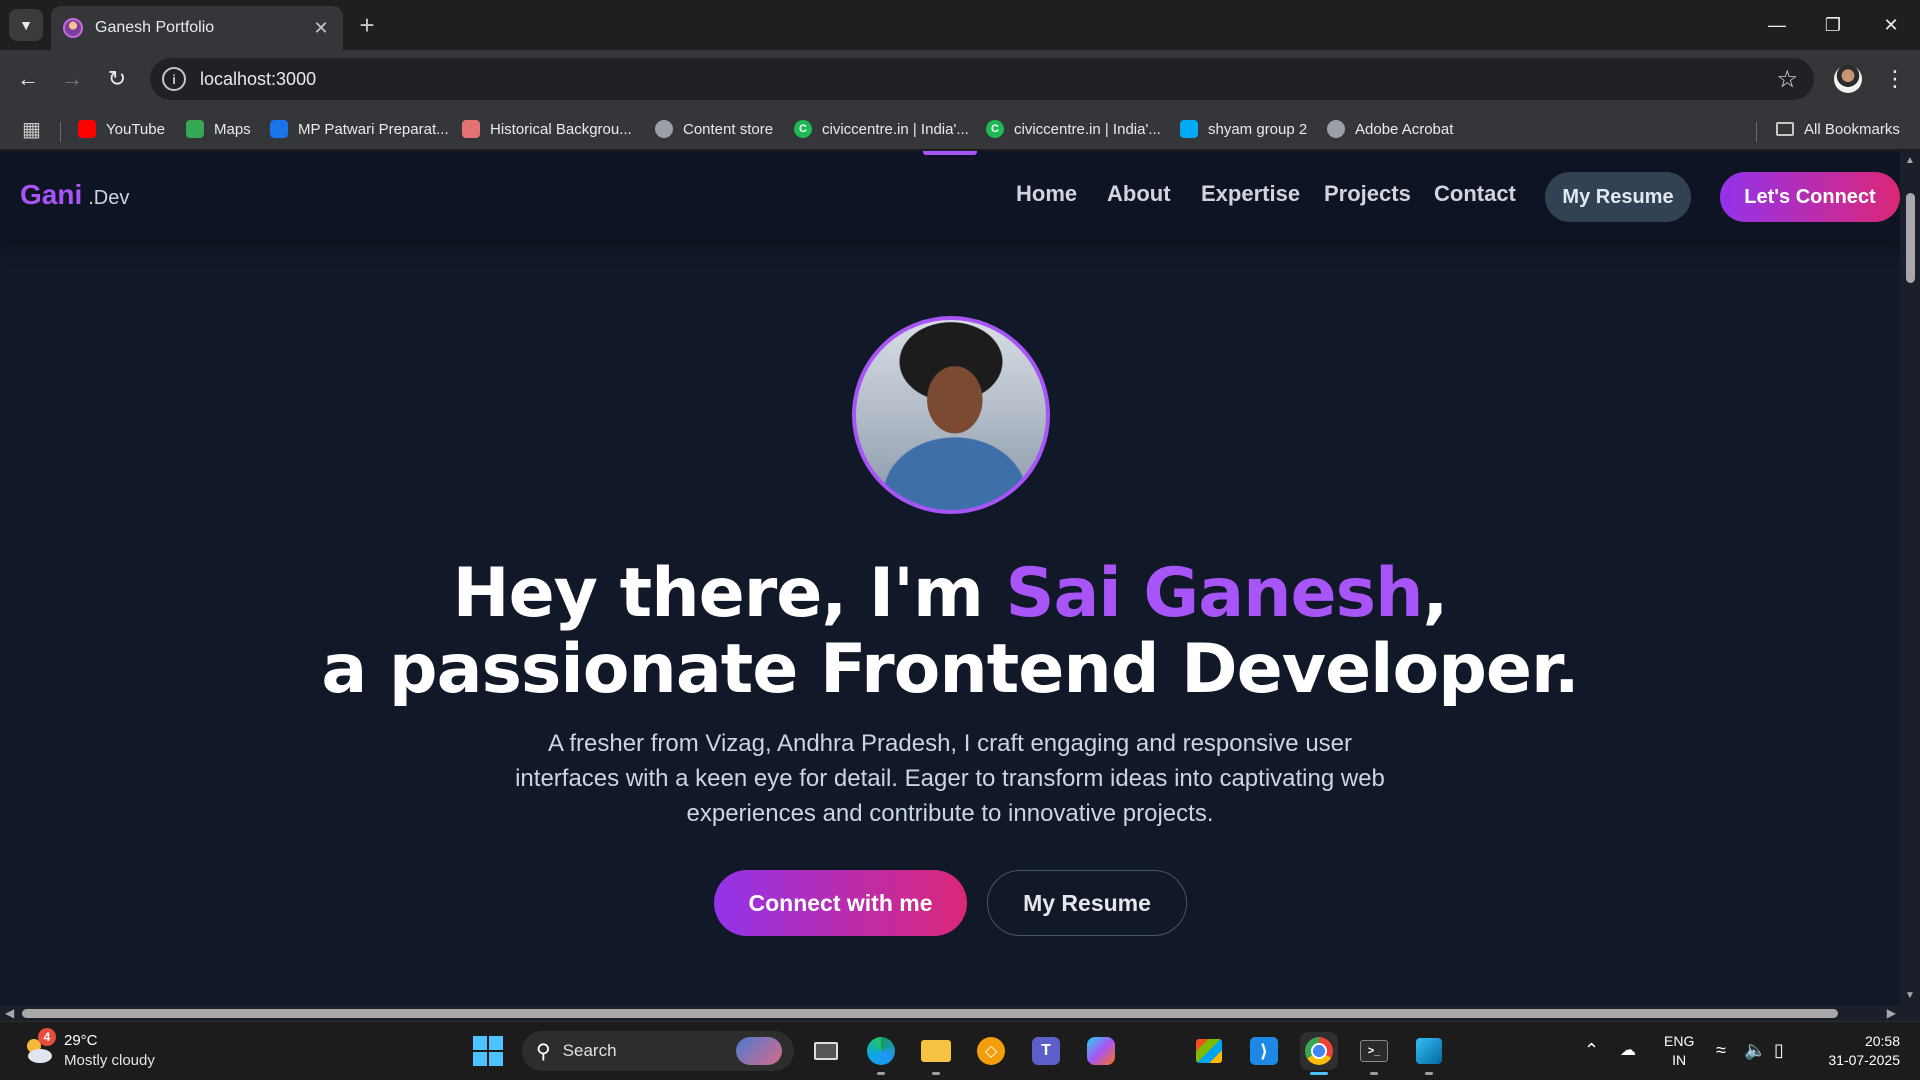 This screenshot has height=1080, width=1920. Describe the element at coordinates (1721, 1050) in the screenshot. I see `wifi-icon: ≈` at that location.